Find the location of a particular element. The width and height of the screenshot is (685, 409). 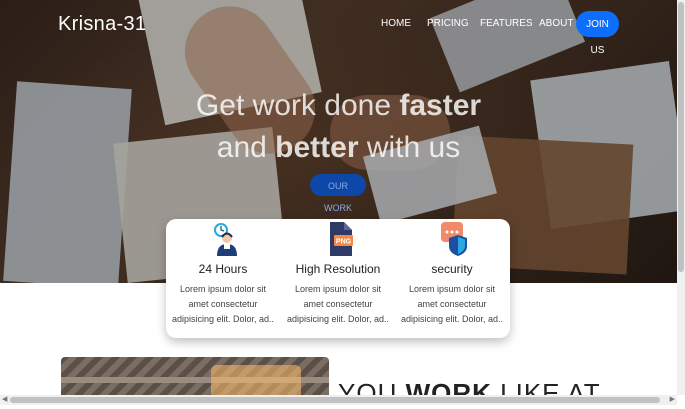

hero-headline-line1: Get work done faster is located at coordinates (338, 106).